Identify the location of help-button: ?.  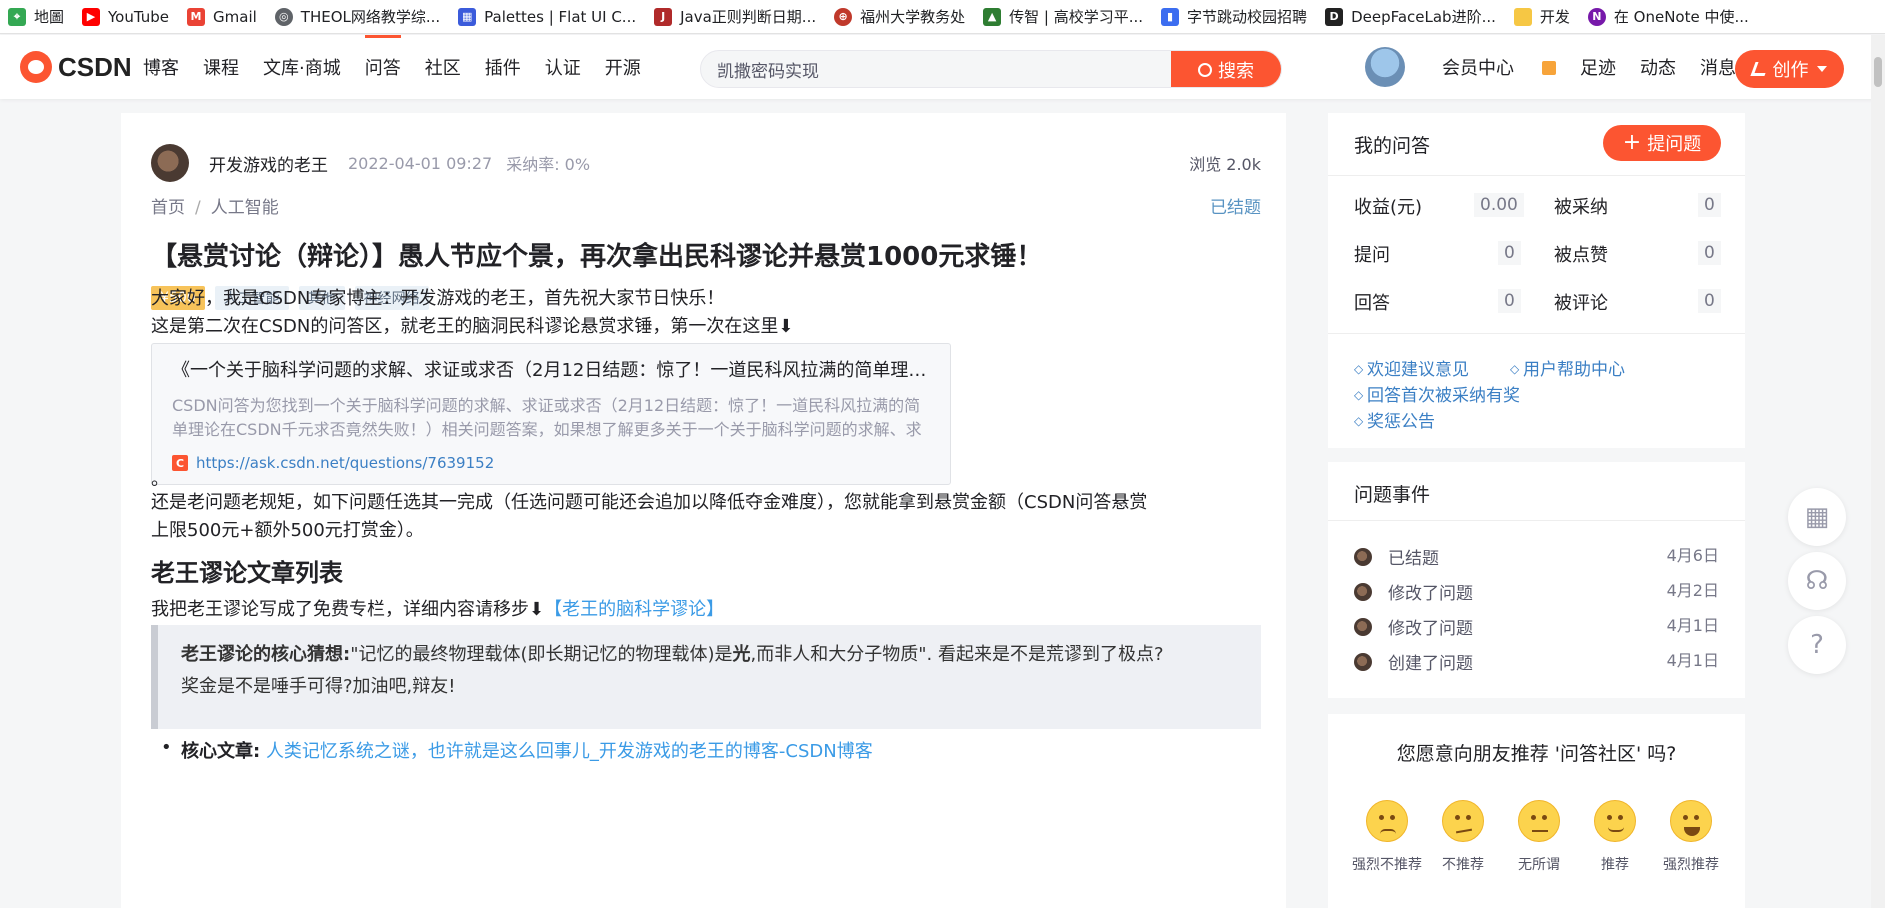
(1817, 645).